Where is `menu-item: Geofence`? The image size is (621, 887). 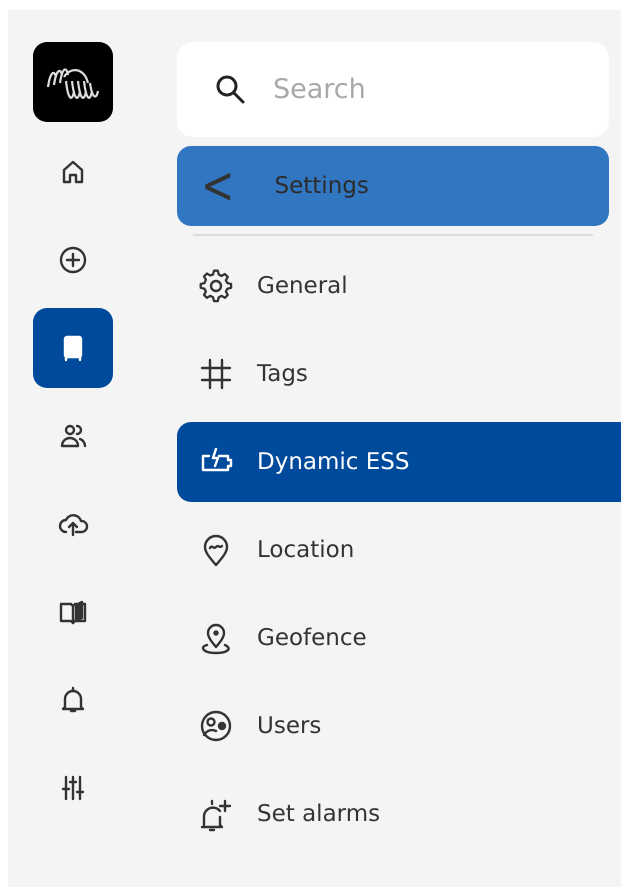 menu-item: Geofence is located at coordinates (399, 638).